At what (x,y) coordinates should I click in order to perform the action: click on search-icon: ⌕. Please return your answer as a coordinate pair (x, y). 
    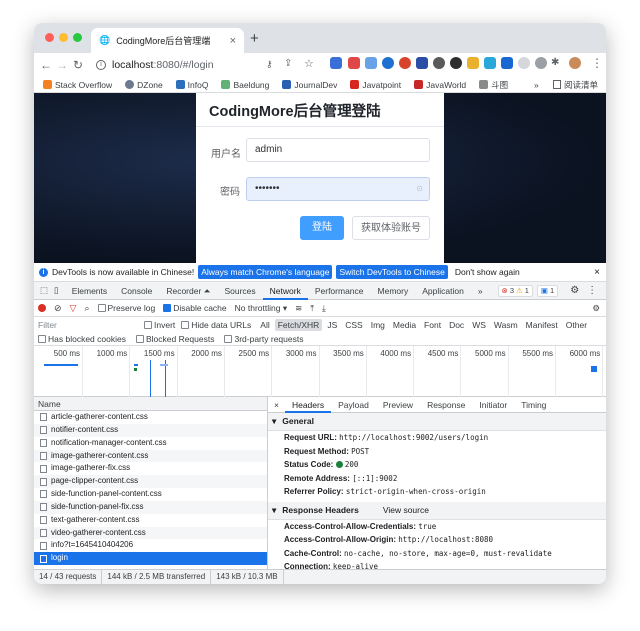
    Looking at the image, I should click on (86, 308).